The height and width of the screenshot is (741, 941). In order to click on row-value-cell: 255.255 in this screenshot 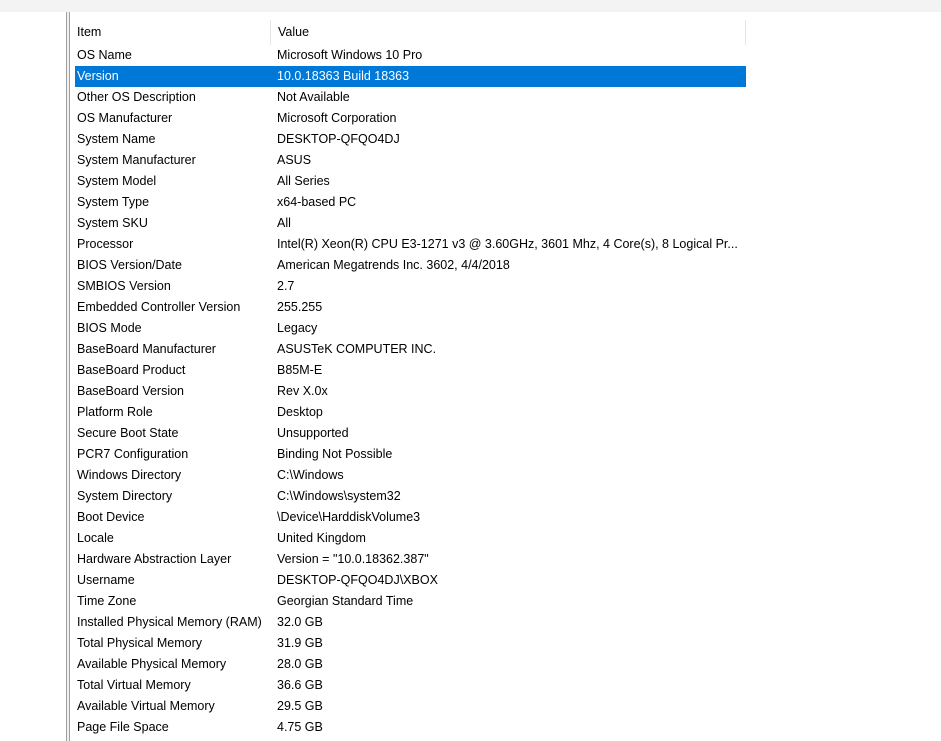, I will do `click(300, 307)`.